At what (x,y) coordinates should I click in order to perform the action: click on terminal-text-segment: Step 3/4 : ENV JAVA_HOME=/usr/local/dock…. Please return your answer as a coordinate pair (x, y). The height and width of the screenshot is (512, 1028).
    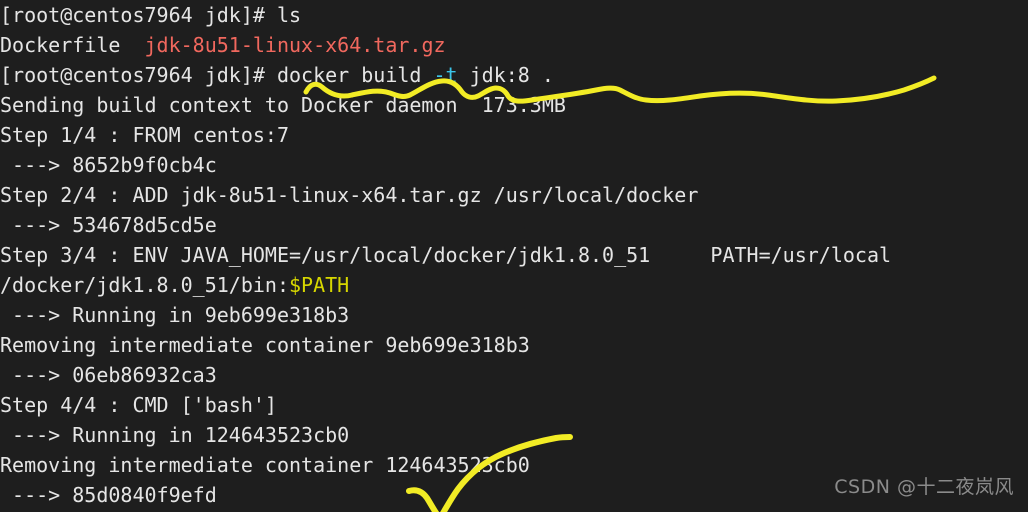
    Looking at the image, I should click on (446, 255).